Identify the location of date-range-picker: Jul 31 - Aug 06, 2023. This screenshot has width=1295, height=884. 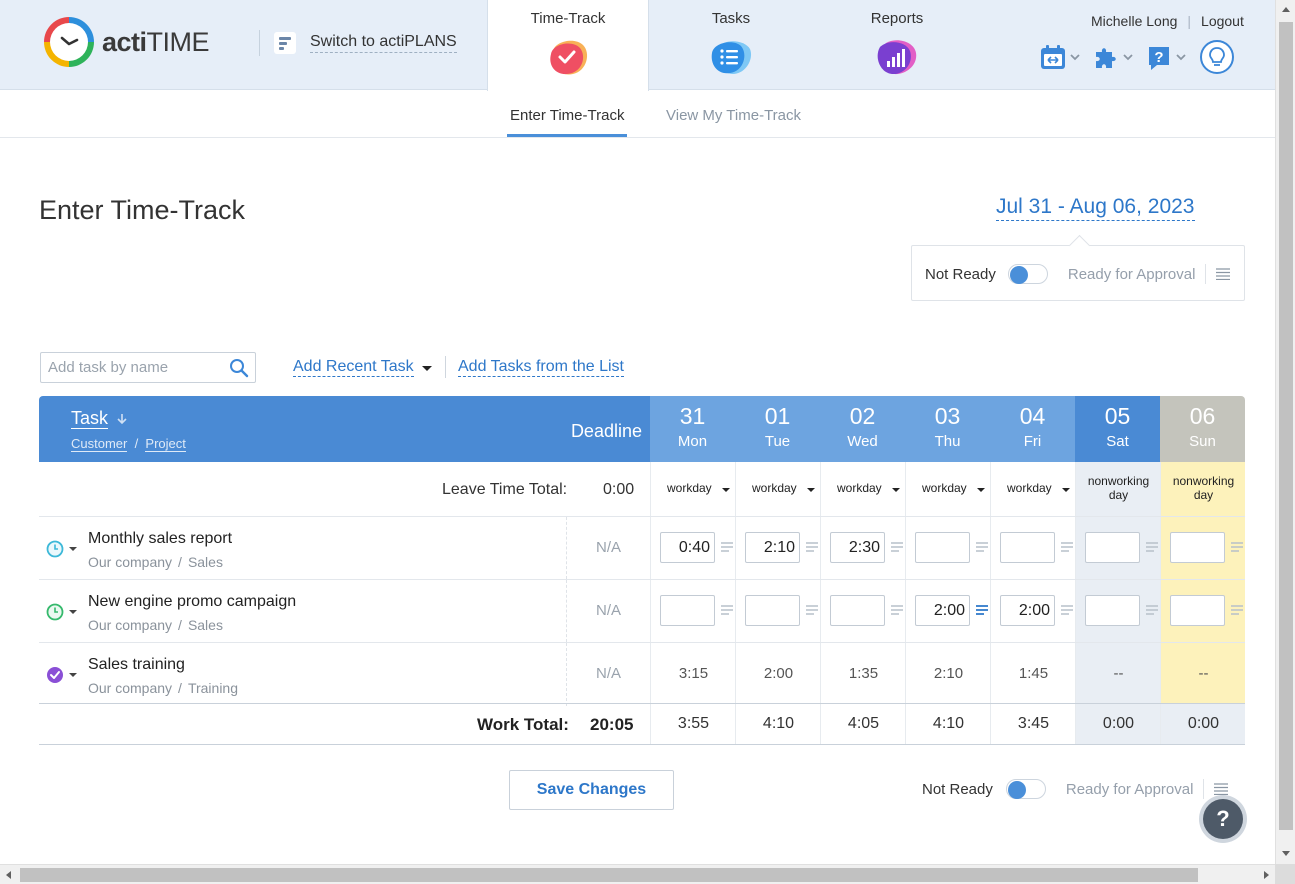
(1095, 208).